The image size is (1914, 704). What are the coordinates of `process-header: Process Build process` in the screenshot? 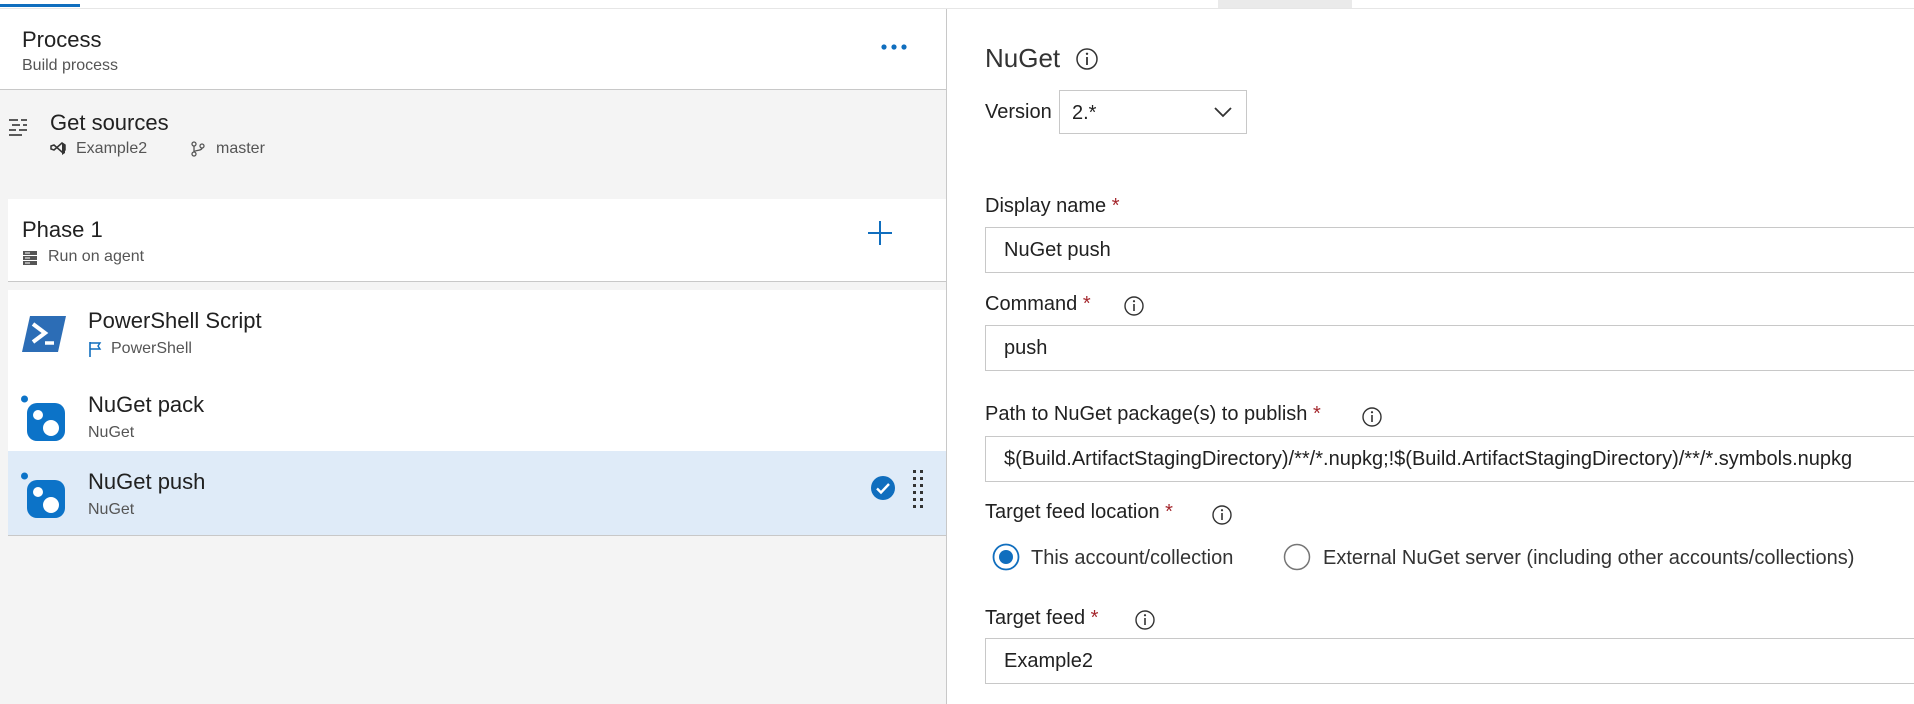 It's located at (473, 49).